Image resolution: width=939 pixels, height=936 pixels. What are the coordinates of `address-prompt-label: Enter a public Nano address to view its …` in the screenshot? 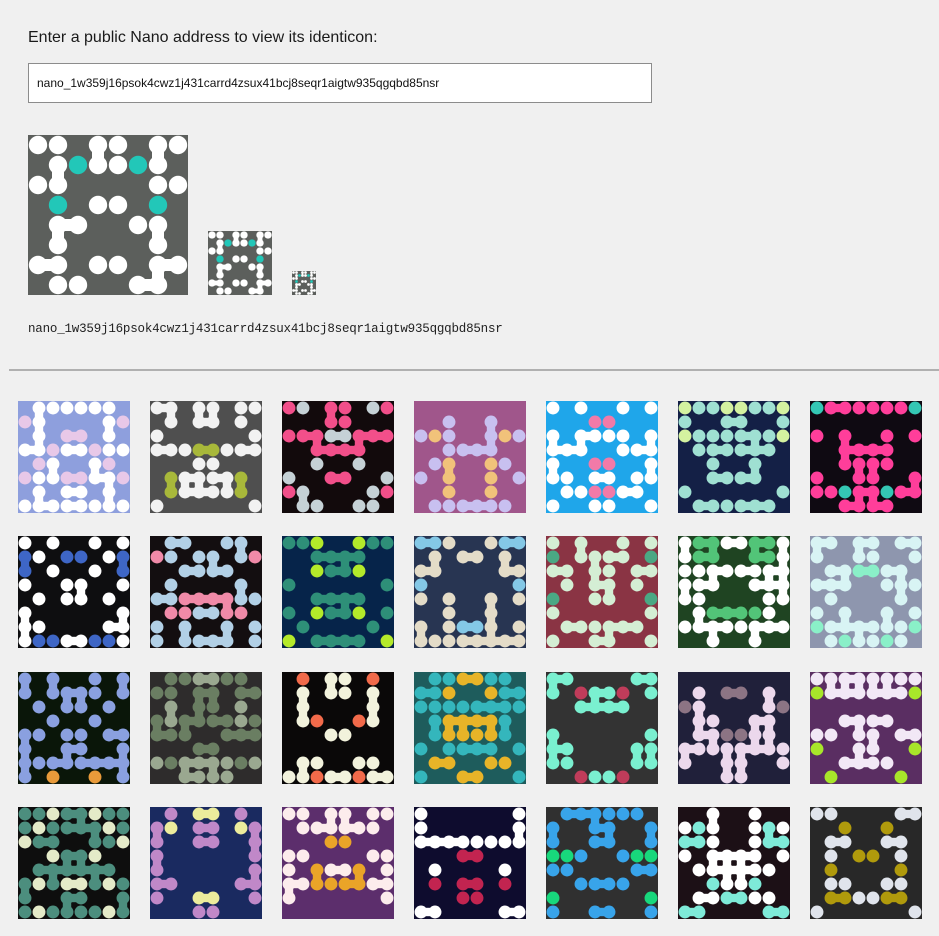 It's located at (203, 37).